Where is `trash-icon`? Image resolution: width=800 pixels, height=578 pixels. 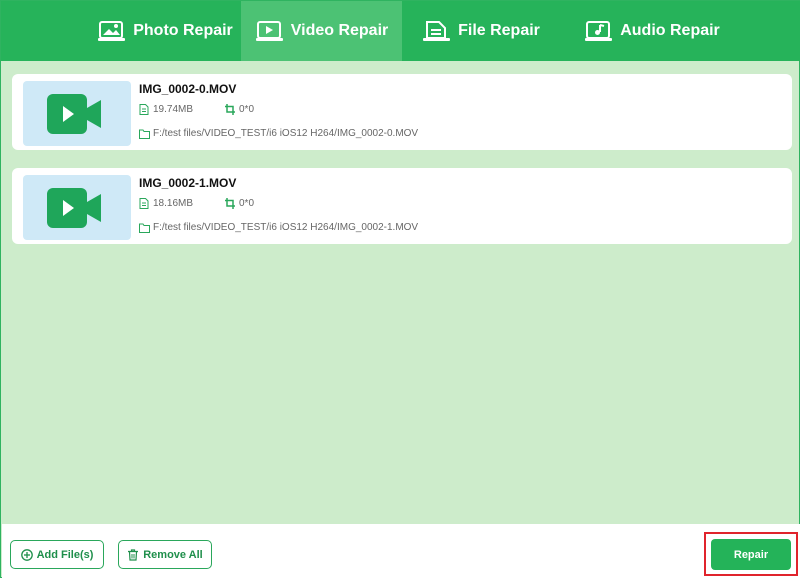 trash-icon is located at coordinates (133, 554).